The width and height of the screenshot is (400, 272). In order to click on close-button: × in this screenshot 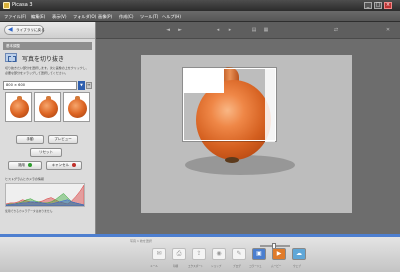, I will do `click(388, 5)`.